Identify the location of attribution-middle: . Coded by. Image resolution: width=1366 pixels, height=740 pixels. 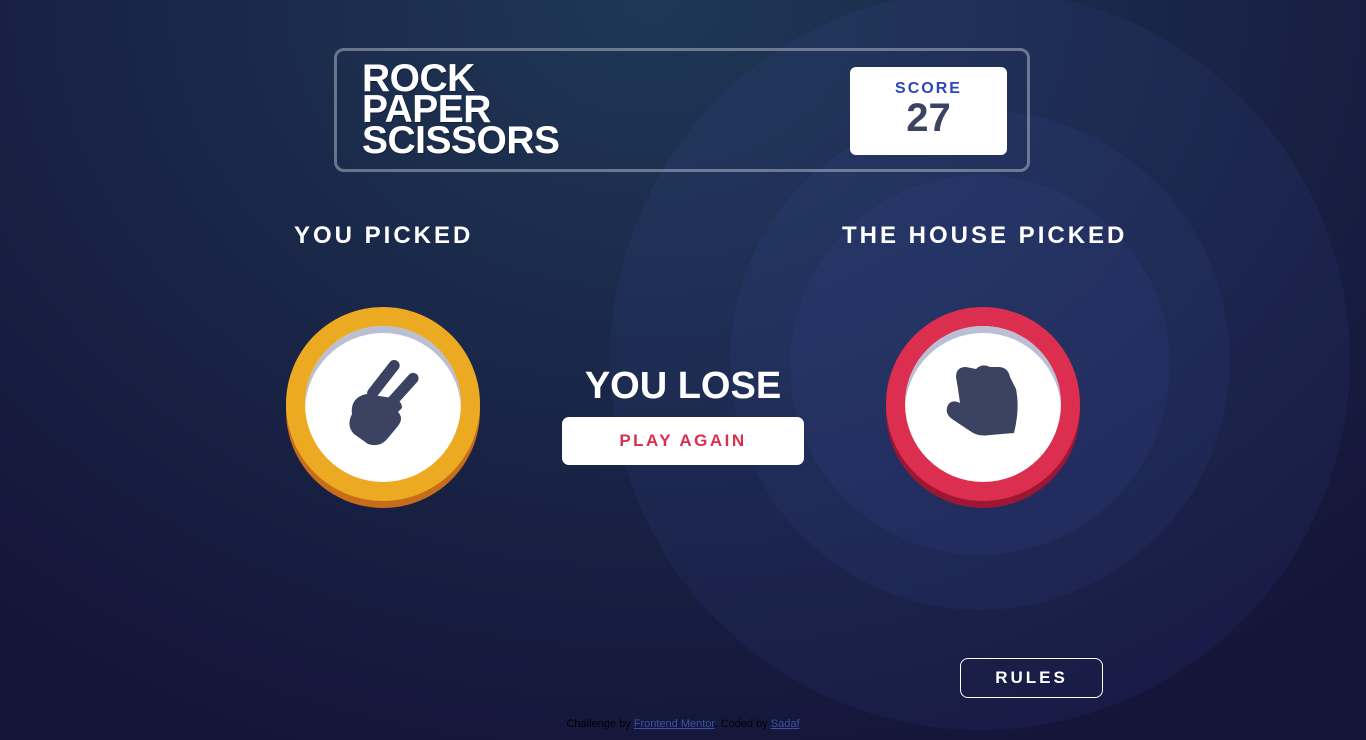
(742, 724).